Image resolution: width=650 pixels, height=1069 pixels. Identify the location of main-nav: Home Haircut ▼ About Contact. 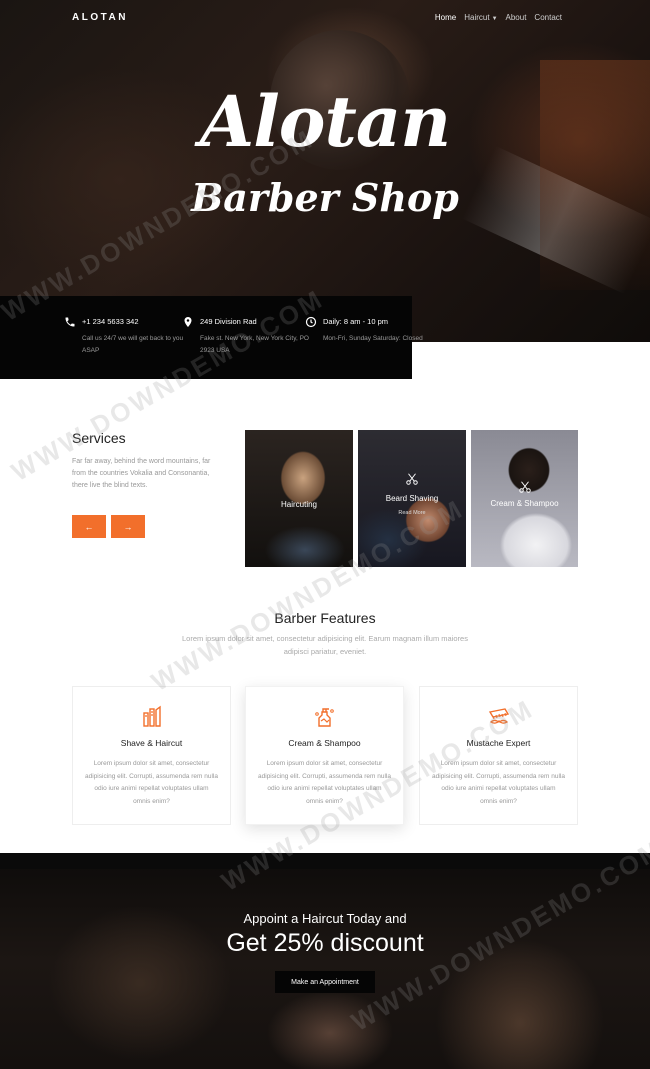
(498, 17).